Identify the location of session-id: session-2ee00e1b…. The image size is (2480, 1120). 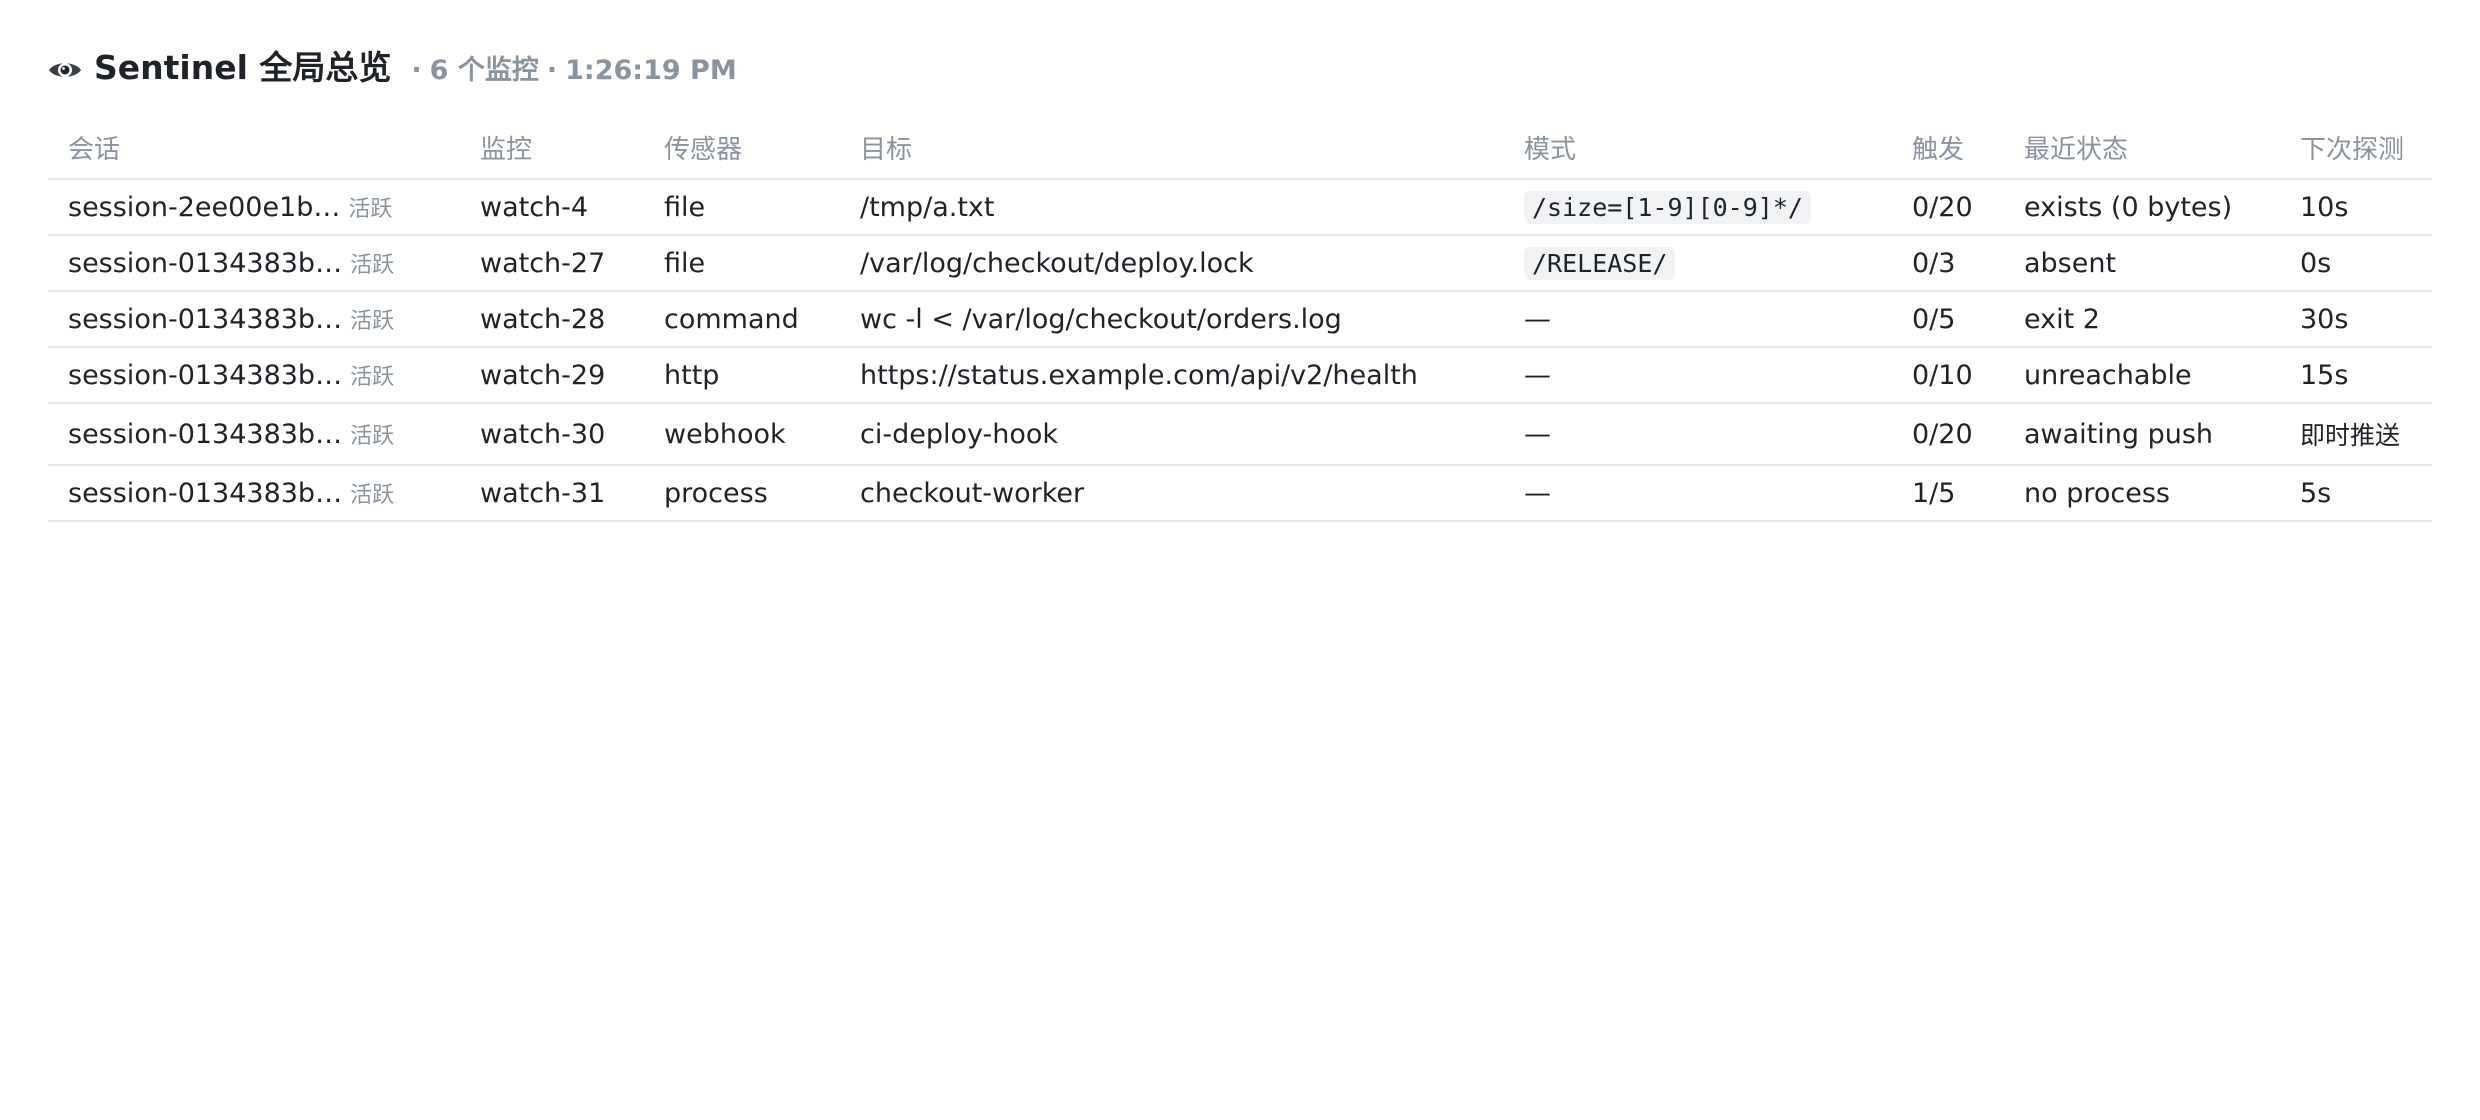
(204, 207).